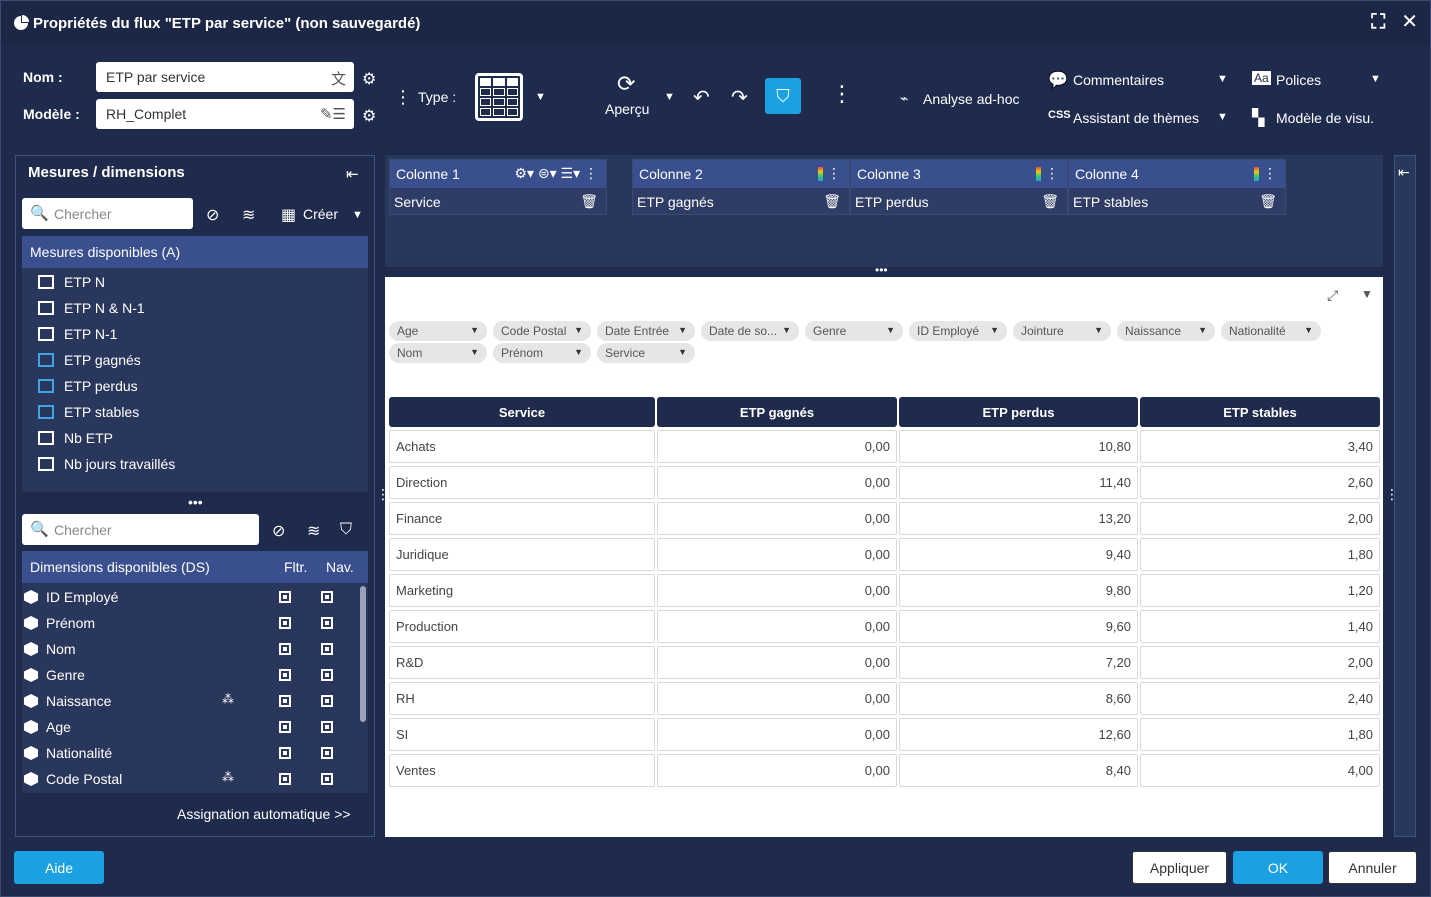 This screenshot has height=897, width=1431. What do you see at coordinates (438, 331) in the screenshot?
I see `filter-chip: Age ▼` at bounding box center [438, 331].